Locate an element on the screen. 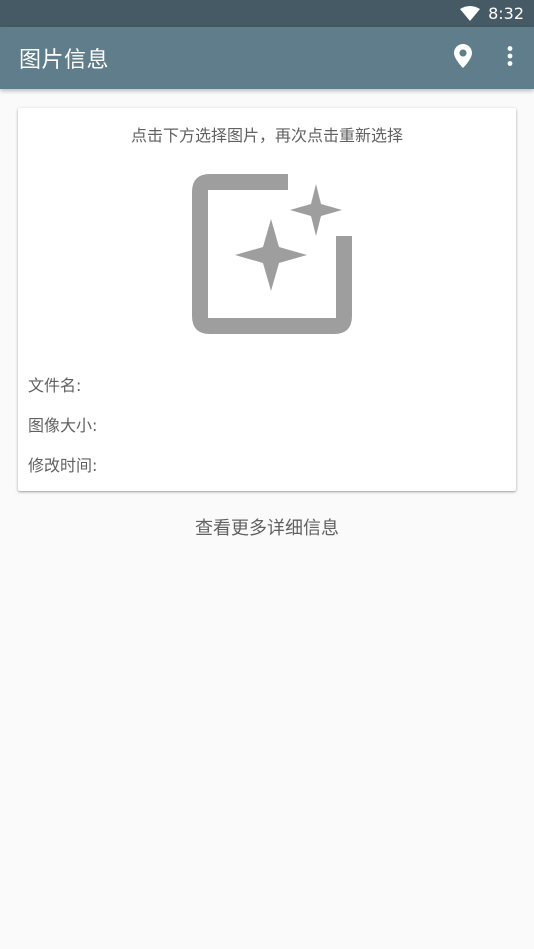 This screenshot has height=949, width=534. status-time: 8:32 is located at coordinates (506, 13).